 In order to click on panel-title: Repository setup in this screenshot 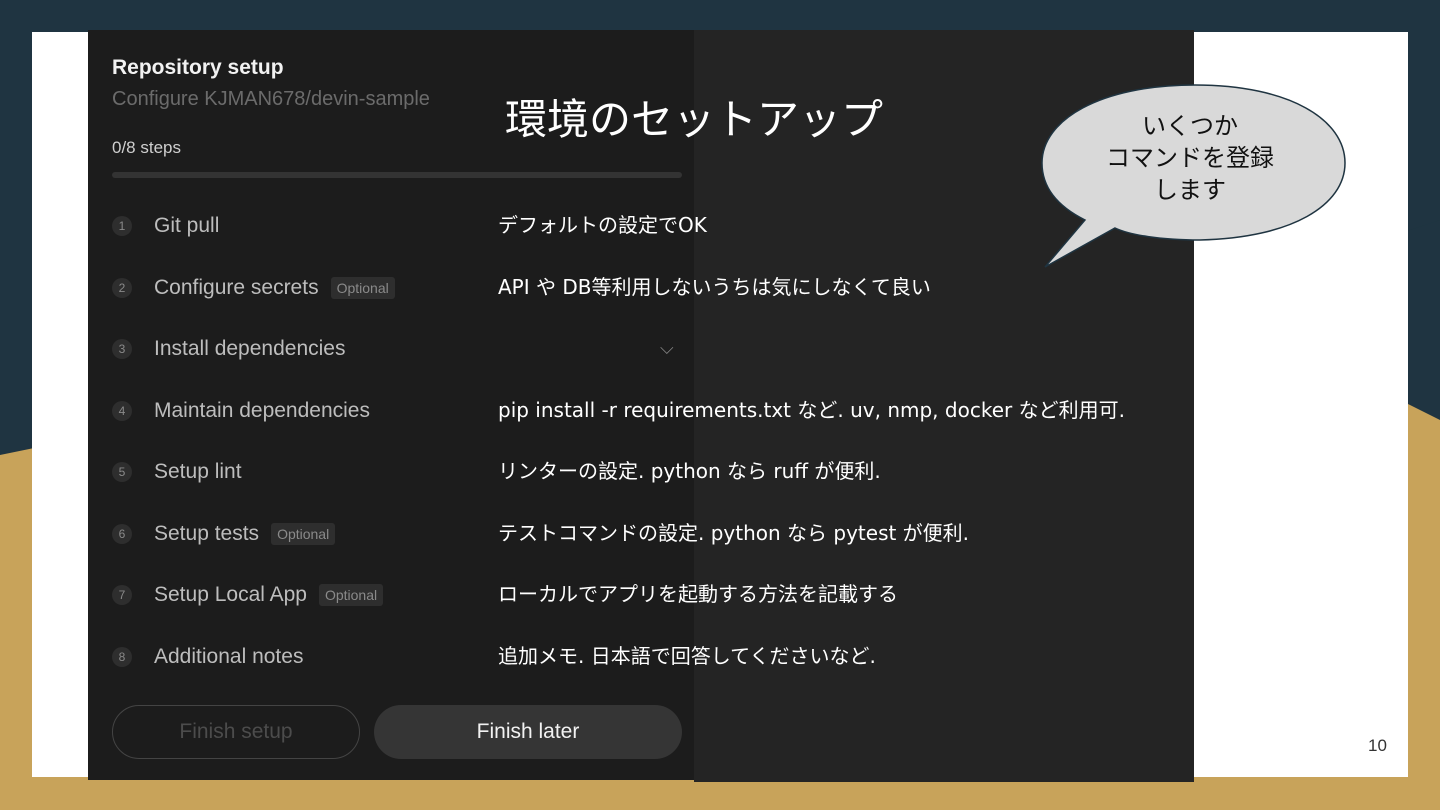, I will do `click(198, 67)`.